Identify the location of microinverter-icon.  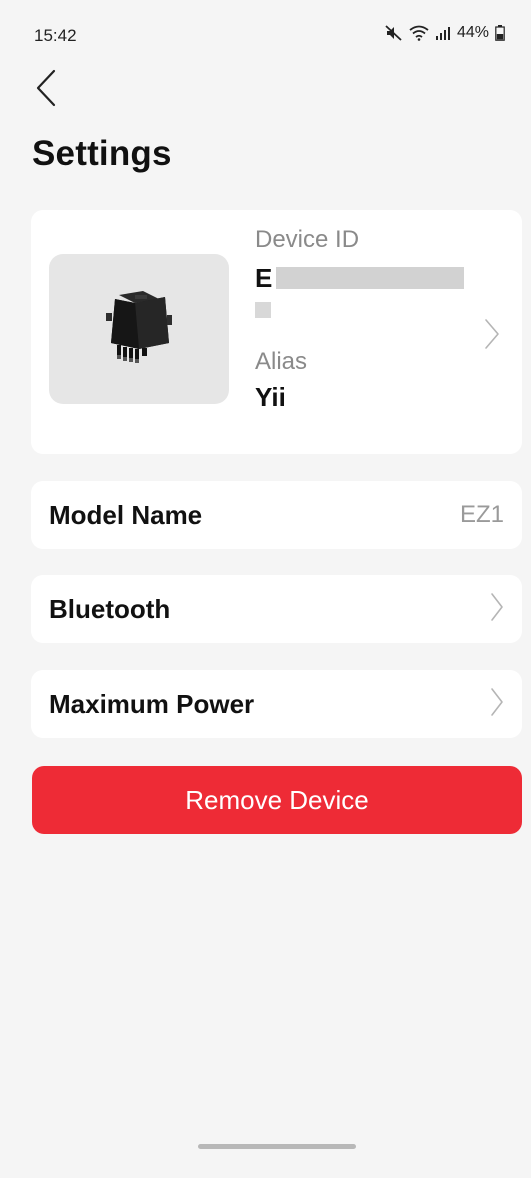
(139, 329).